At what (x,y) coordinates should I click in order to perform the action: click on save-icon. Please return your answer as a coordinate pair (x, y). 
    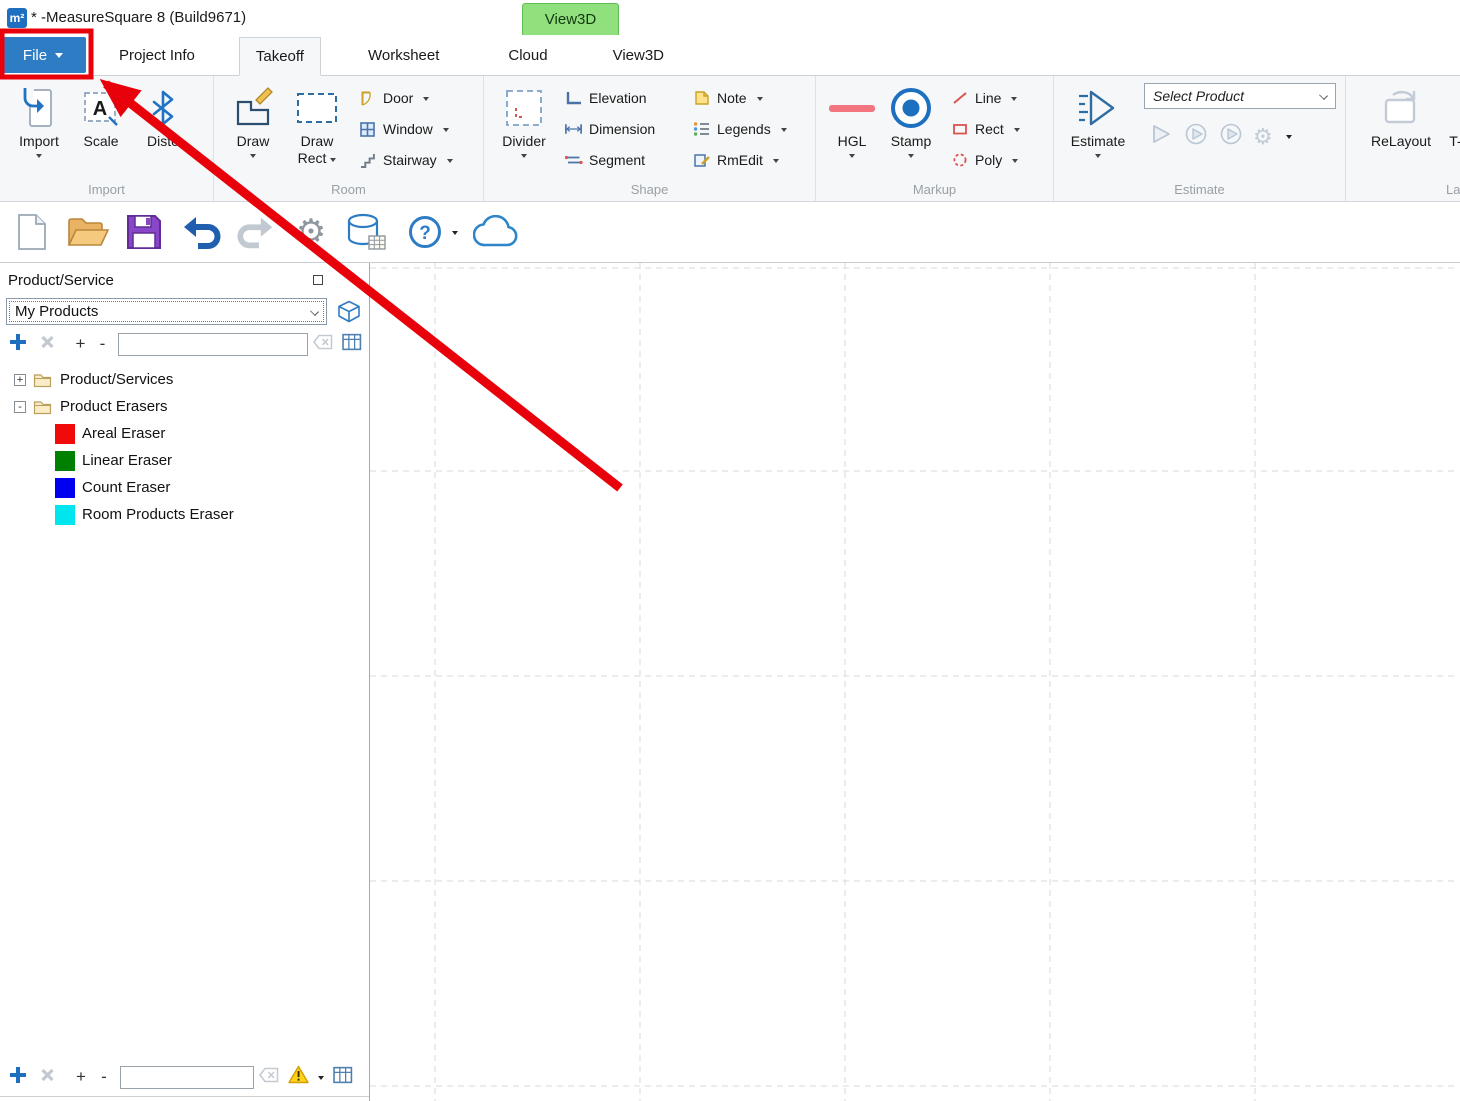
    Looking at the image, I should click on (144, 232).